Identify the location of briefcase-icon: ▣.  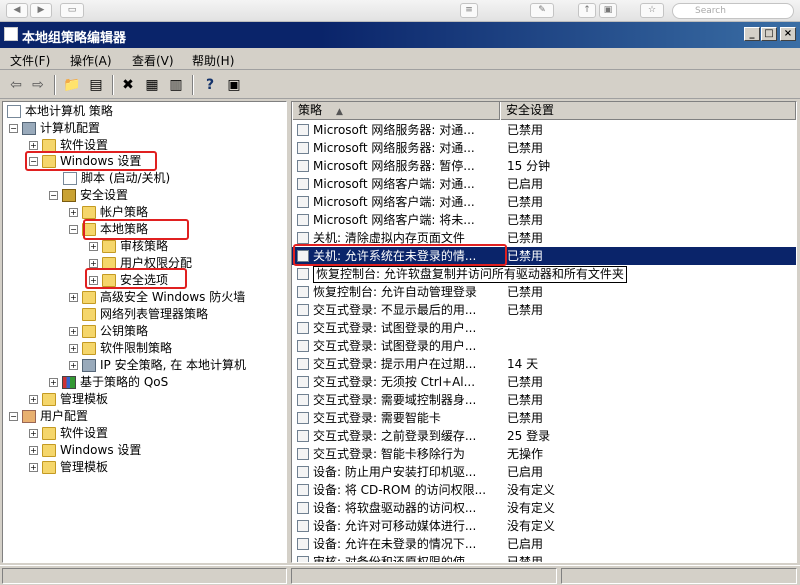
(608, 10).